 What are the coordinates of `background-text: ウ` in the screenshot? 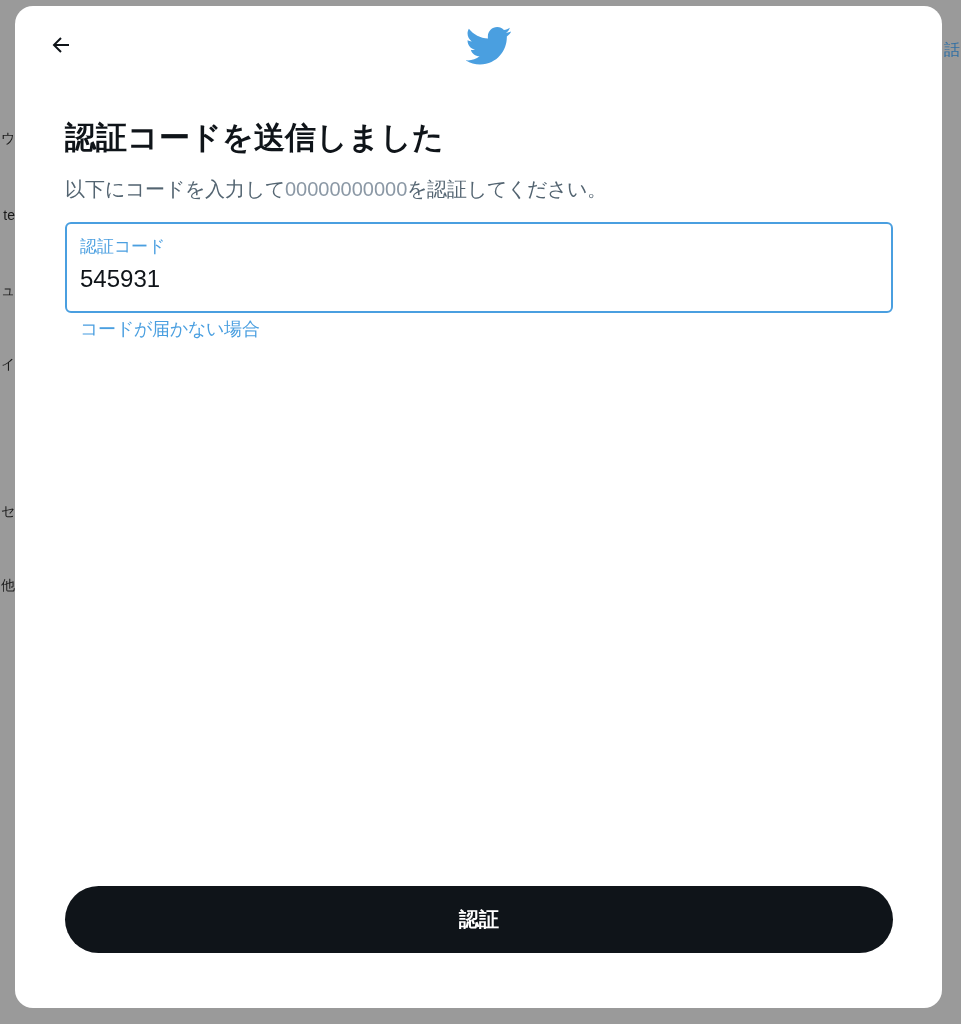 It's located at (8, 138).